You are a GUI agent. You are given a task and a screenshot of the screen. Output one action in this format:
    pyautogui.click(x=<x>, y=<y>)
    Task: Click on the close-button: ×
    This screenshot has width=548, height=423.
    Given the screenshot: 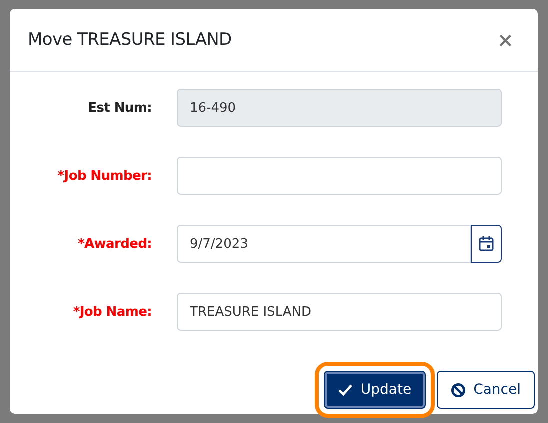 What is the action you would take?
    pyautogui.click(x=505, y=40)
    